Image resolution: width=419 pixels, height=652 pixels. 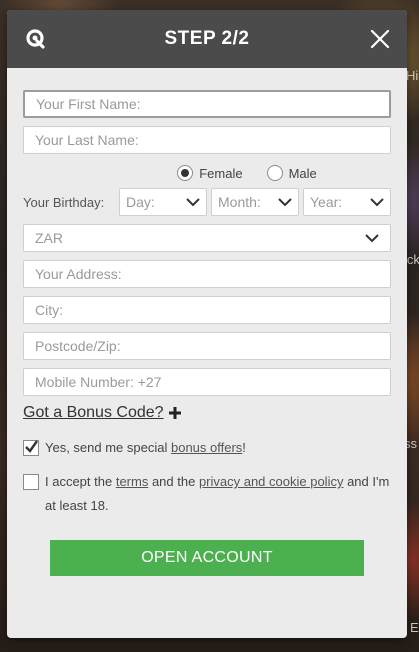 I want to click on last-name-input, so click(x=207, y=140).